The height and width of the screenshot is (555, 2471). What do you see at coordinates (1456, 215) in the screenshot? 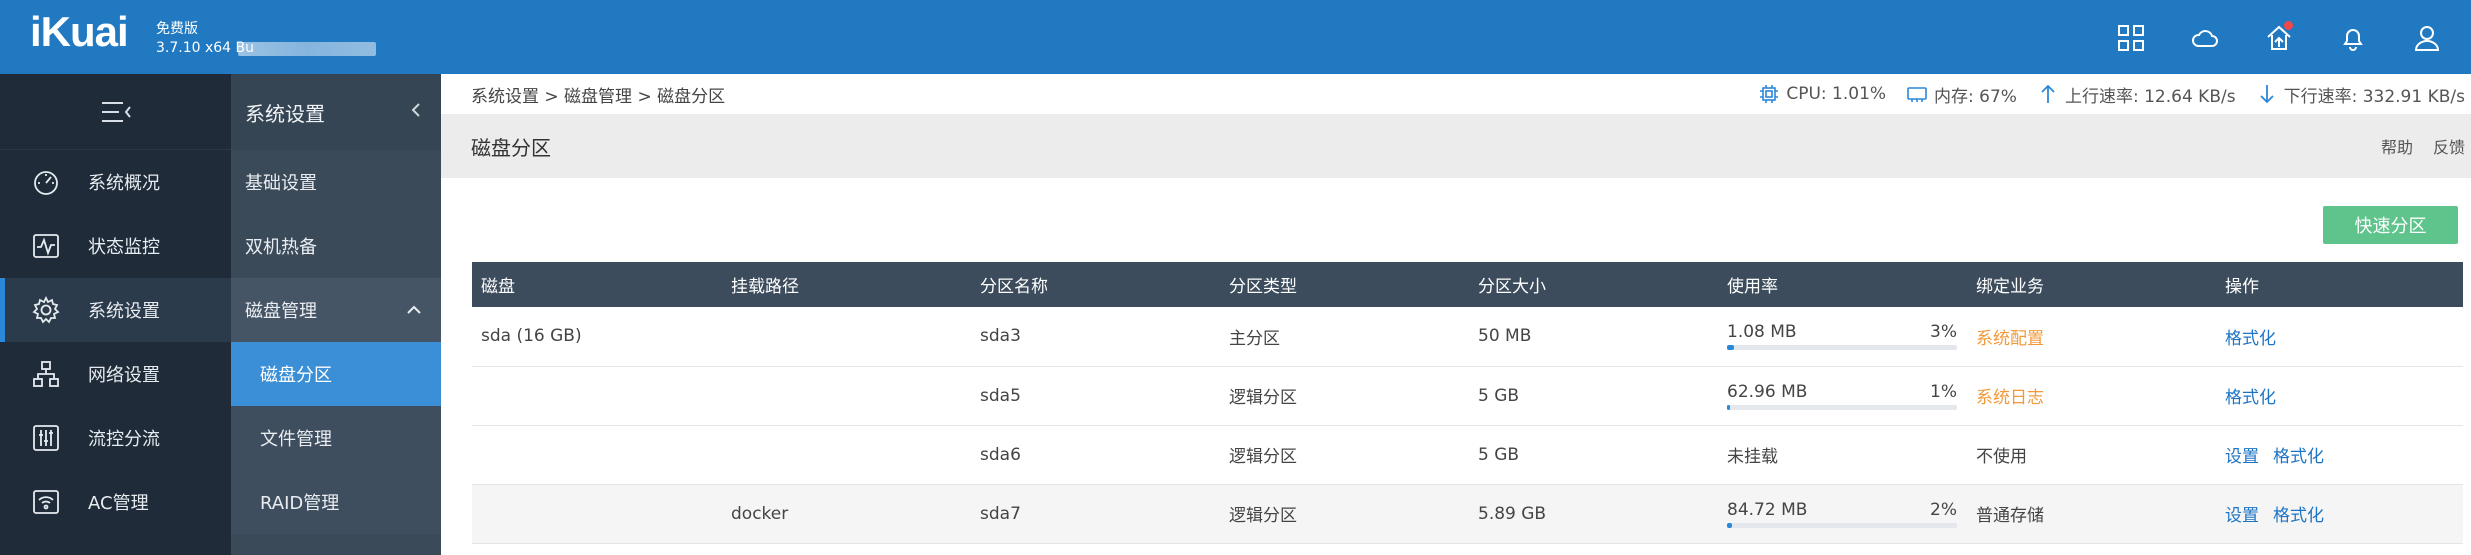
I see `toolbar: 快速分区` at bounding box center [1456, 215].